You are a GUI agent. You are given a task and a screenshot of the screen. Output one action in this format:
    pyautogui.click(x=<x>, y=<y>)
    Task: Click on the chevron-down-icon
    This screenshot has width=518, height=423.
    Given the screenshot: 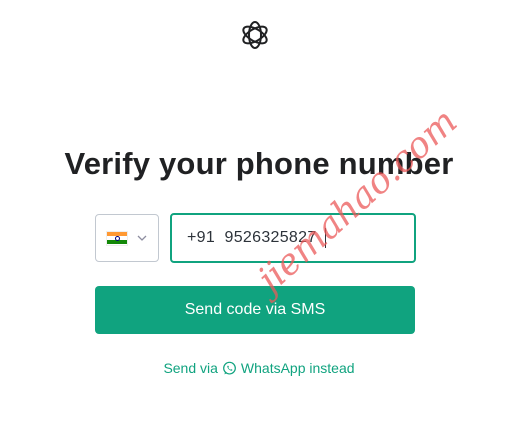 What is the action you would take?
    pyautogui.click(x=142, y=238)
    